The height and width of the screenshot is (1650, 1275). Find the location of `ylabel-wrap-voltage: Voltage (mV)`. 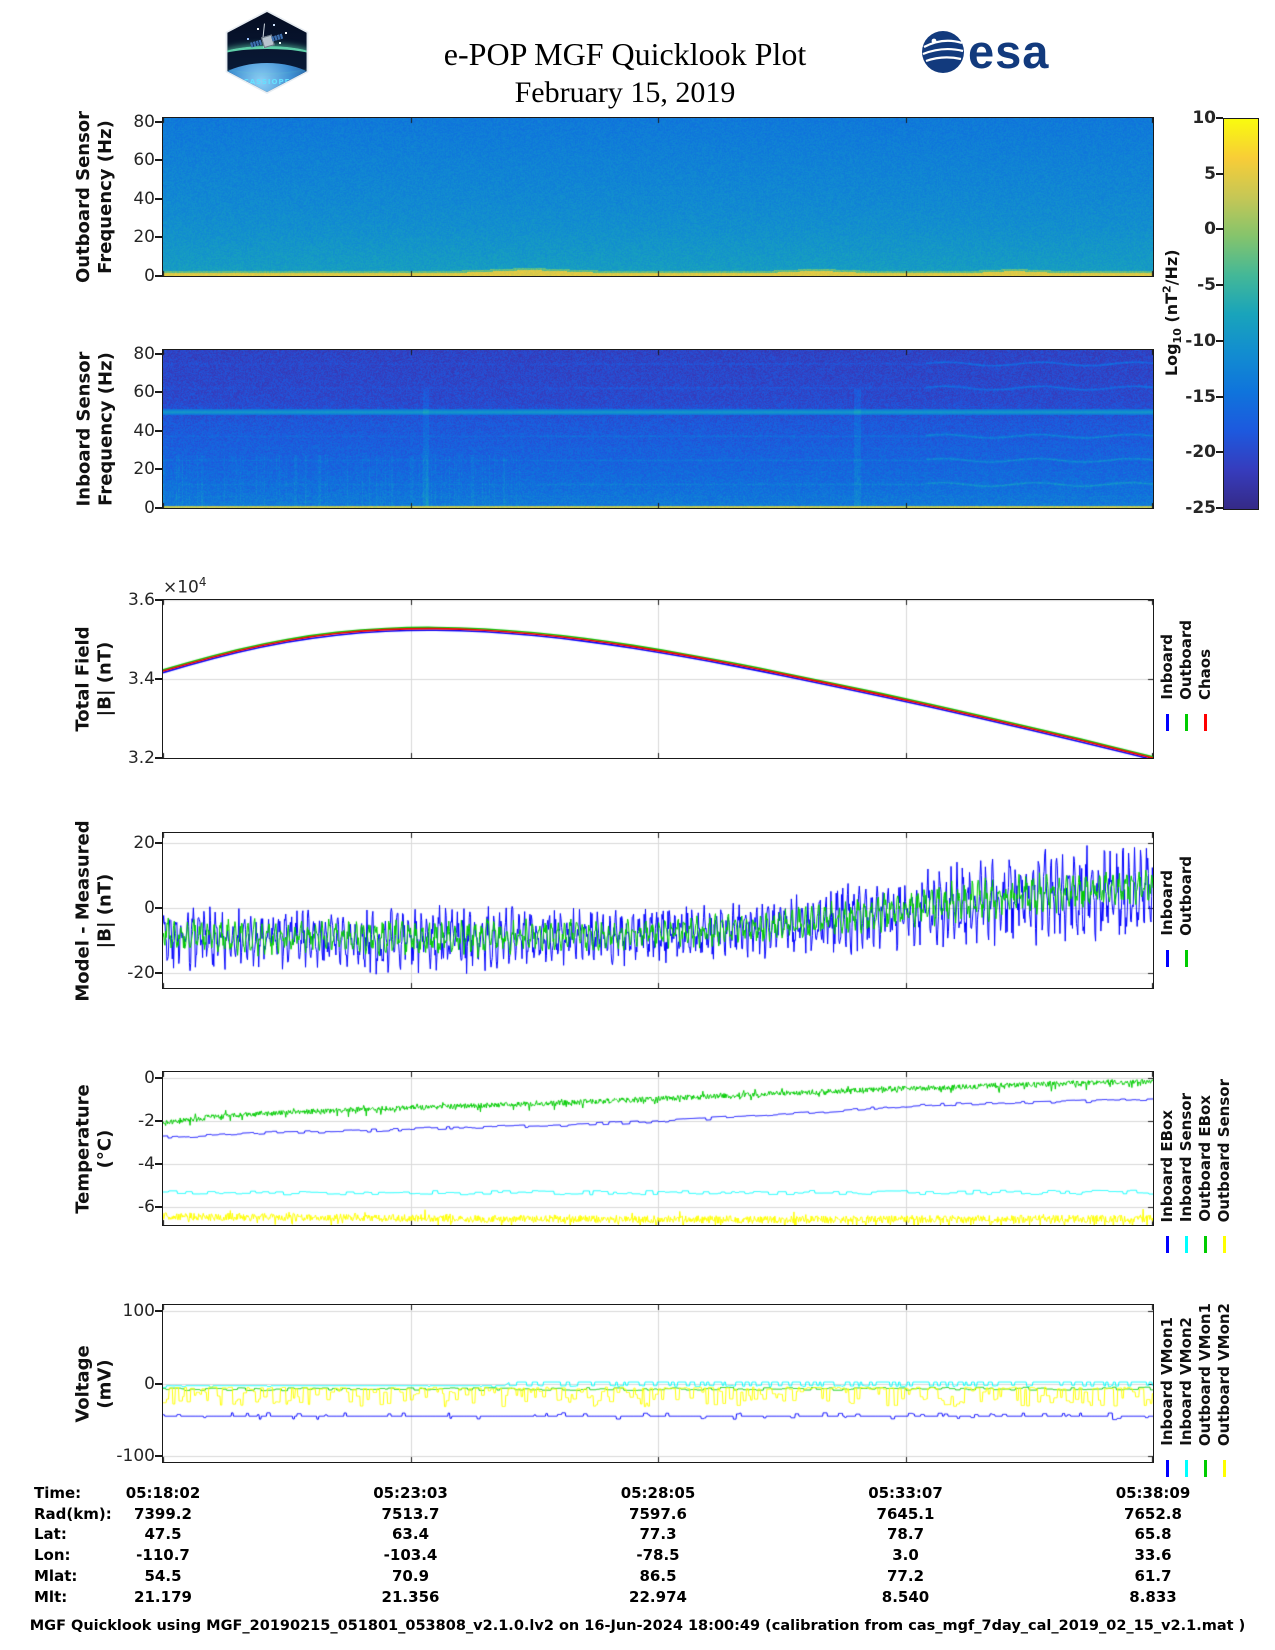

ylabel-wrap-voltage: Voltage (mV) is located at coordinates (95, 1383).